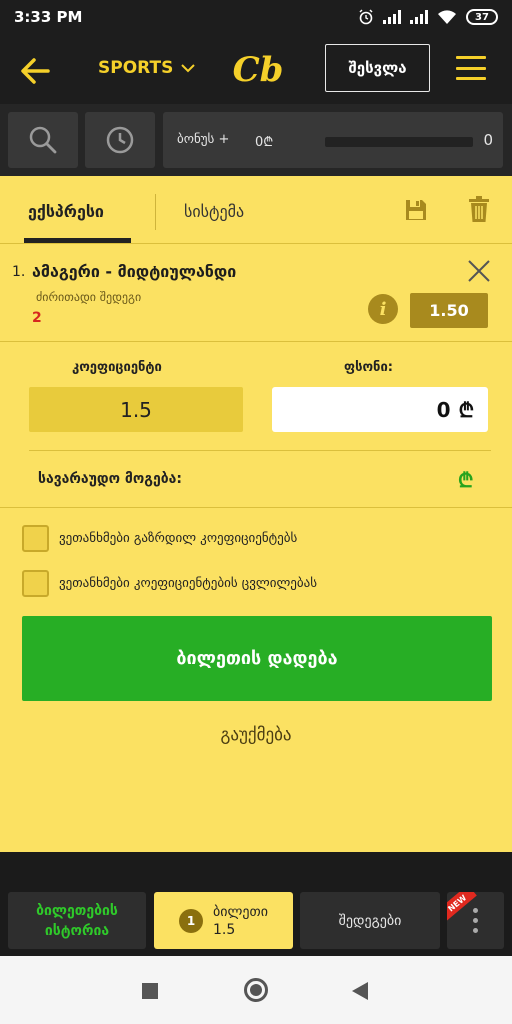  Describe the element at coordinates (35, 583) in the screenshot. I see `accept-odds-change-checkbox` at that location.